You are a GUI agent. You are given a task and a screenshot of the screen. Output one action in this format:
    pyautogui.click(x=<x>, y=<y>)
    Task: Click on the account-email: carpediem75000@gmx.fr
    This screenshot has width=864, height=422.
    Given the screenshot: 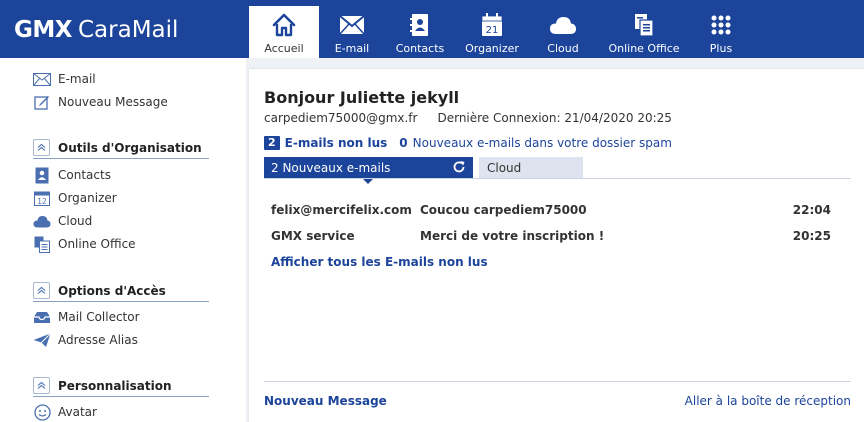 What is the action you would take?
    pyautogui.click(x=341, y=118)
    